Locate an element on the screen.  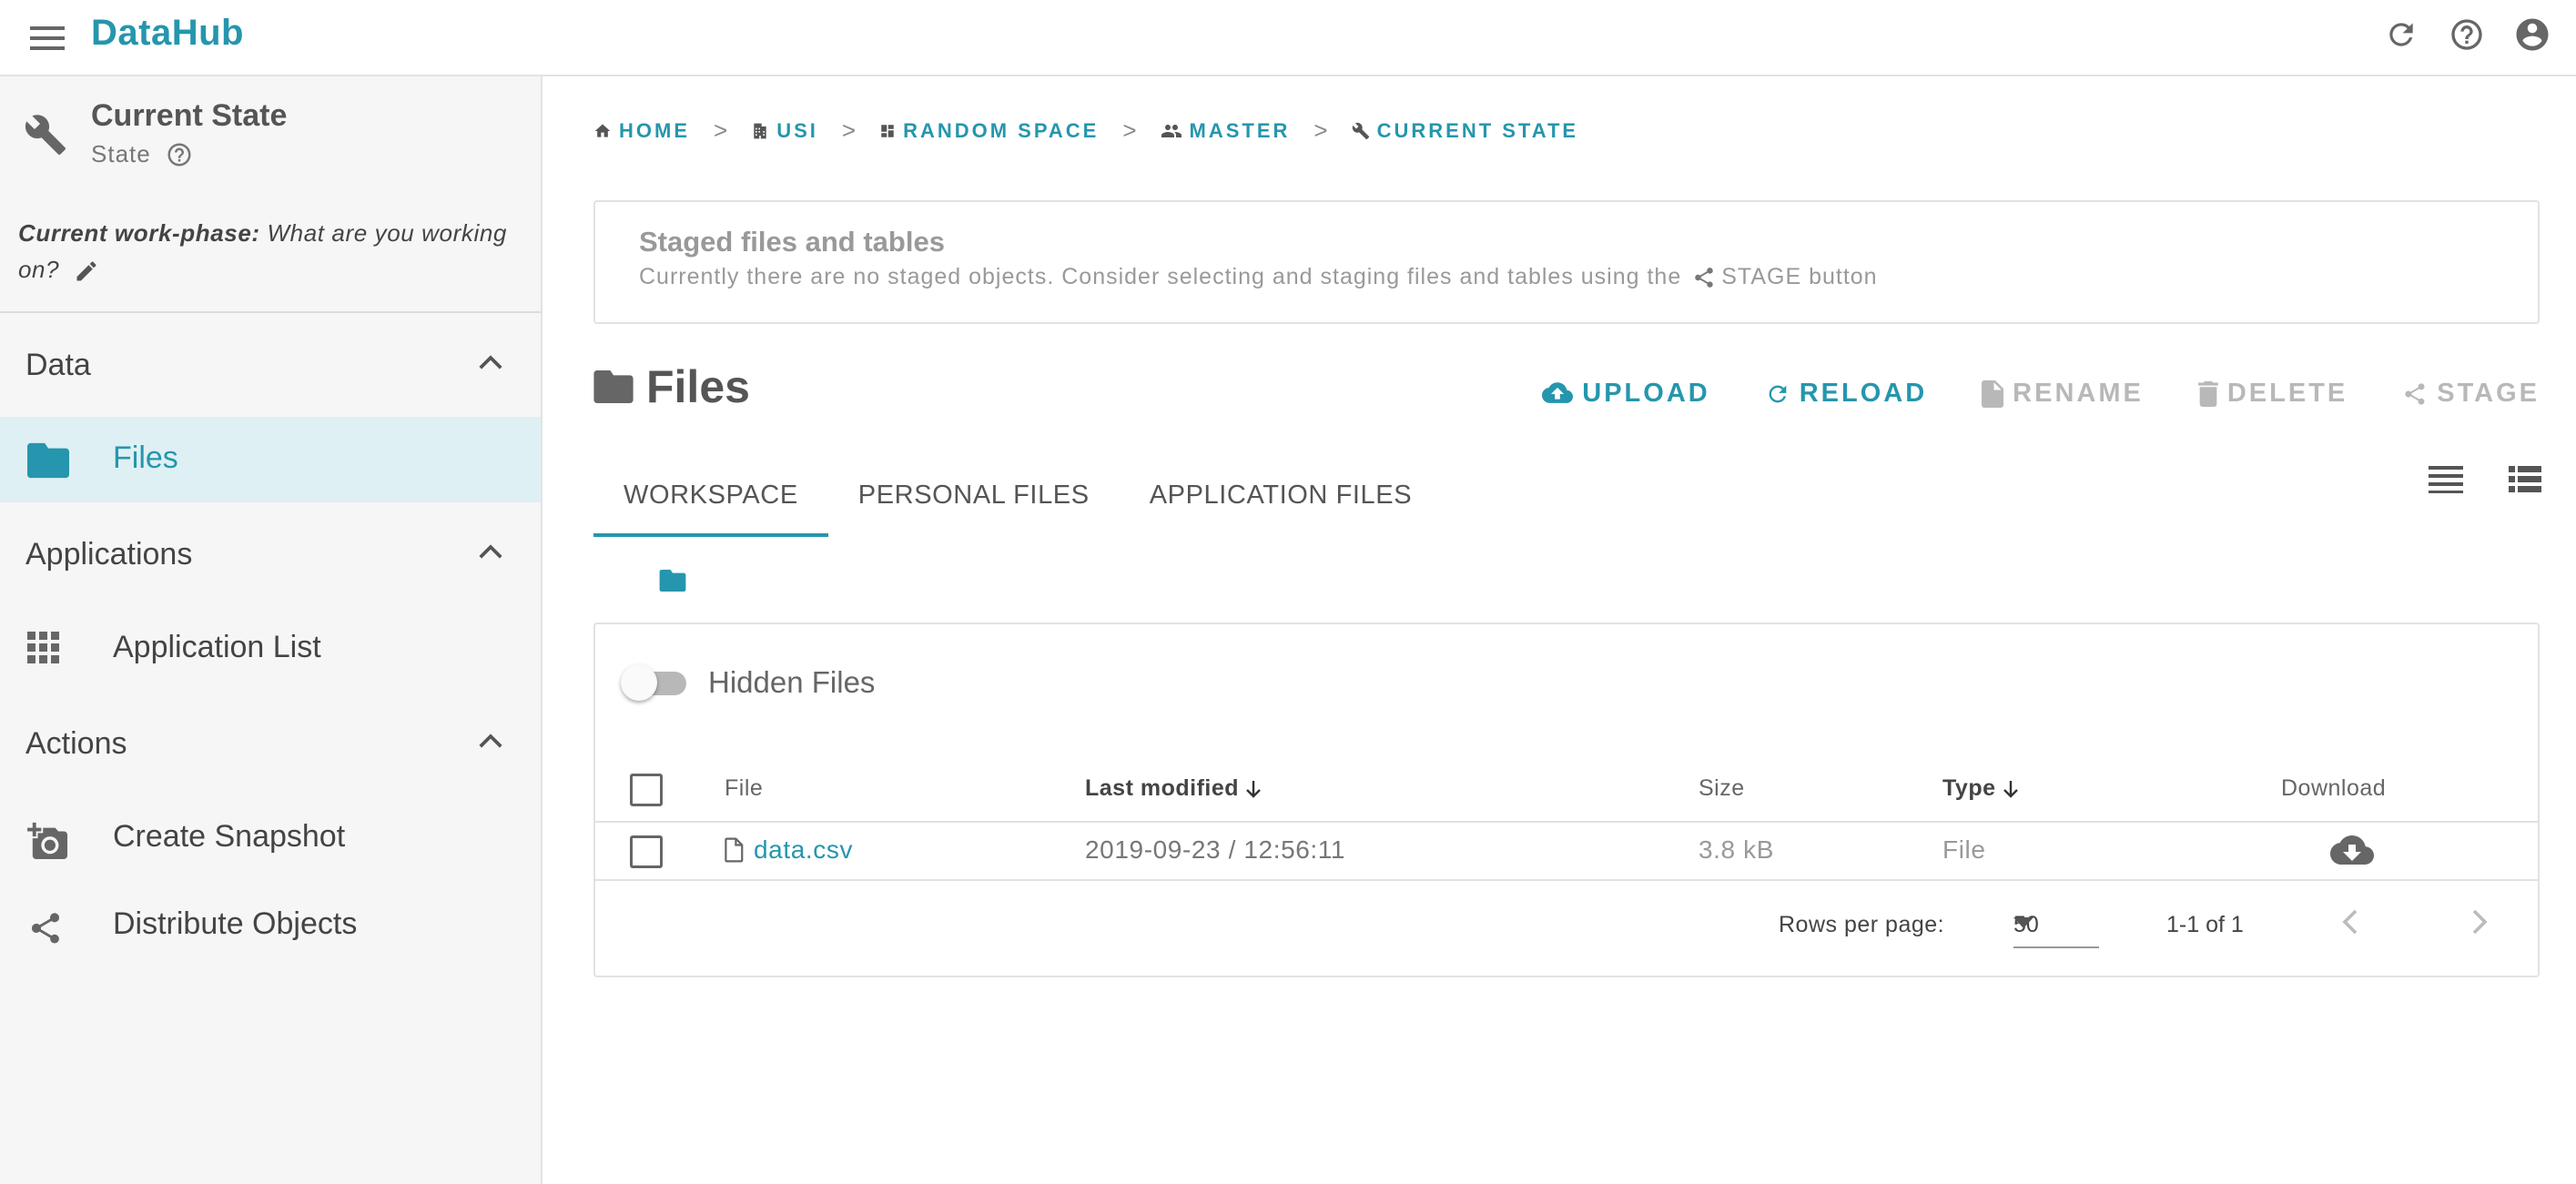
tab-application-files: APPLICATION FILES is located at coordinates (1281, 493).